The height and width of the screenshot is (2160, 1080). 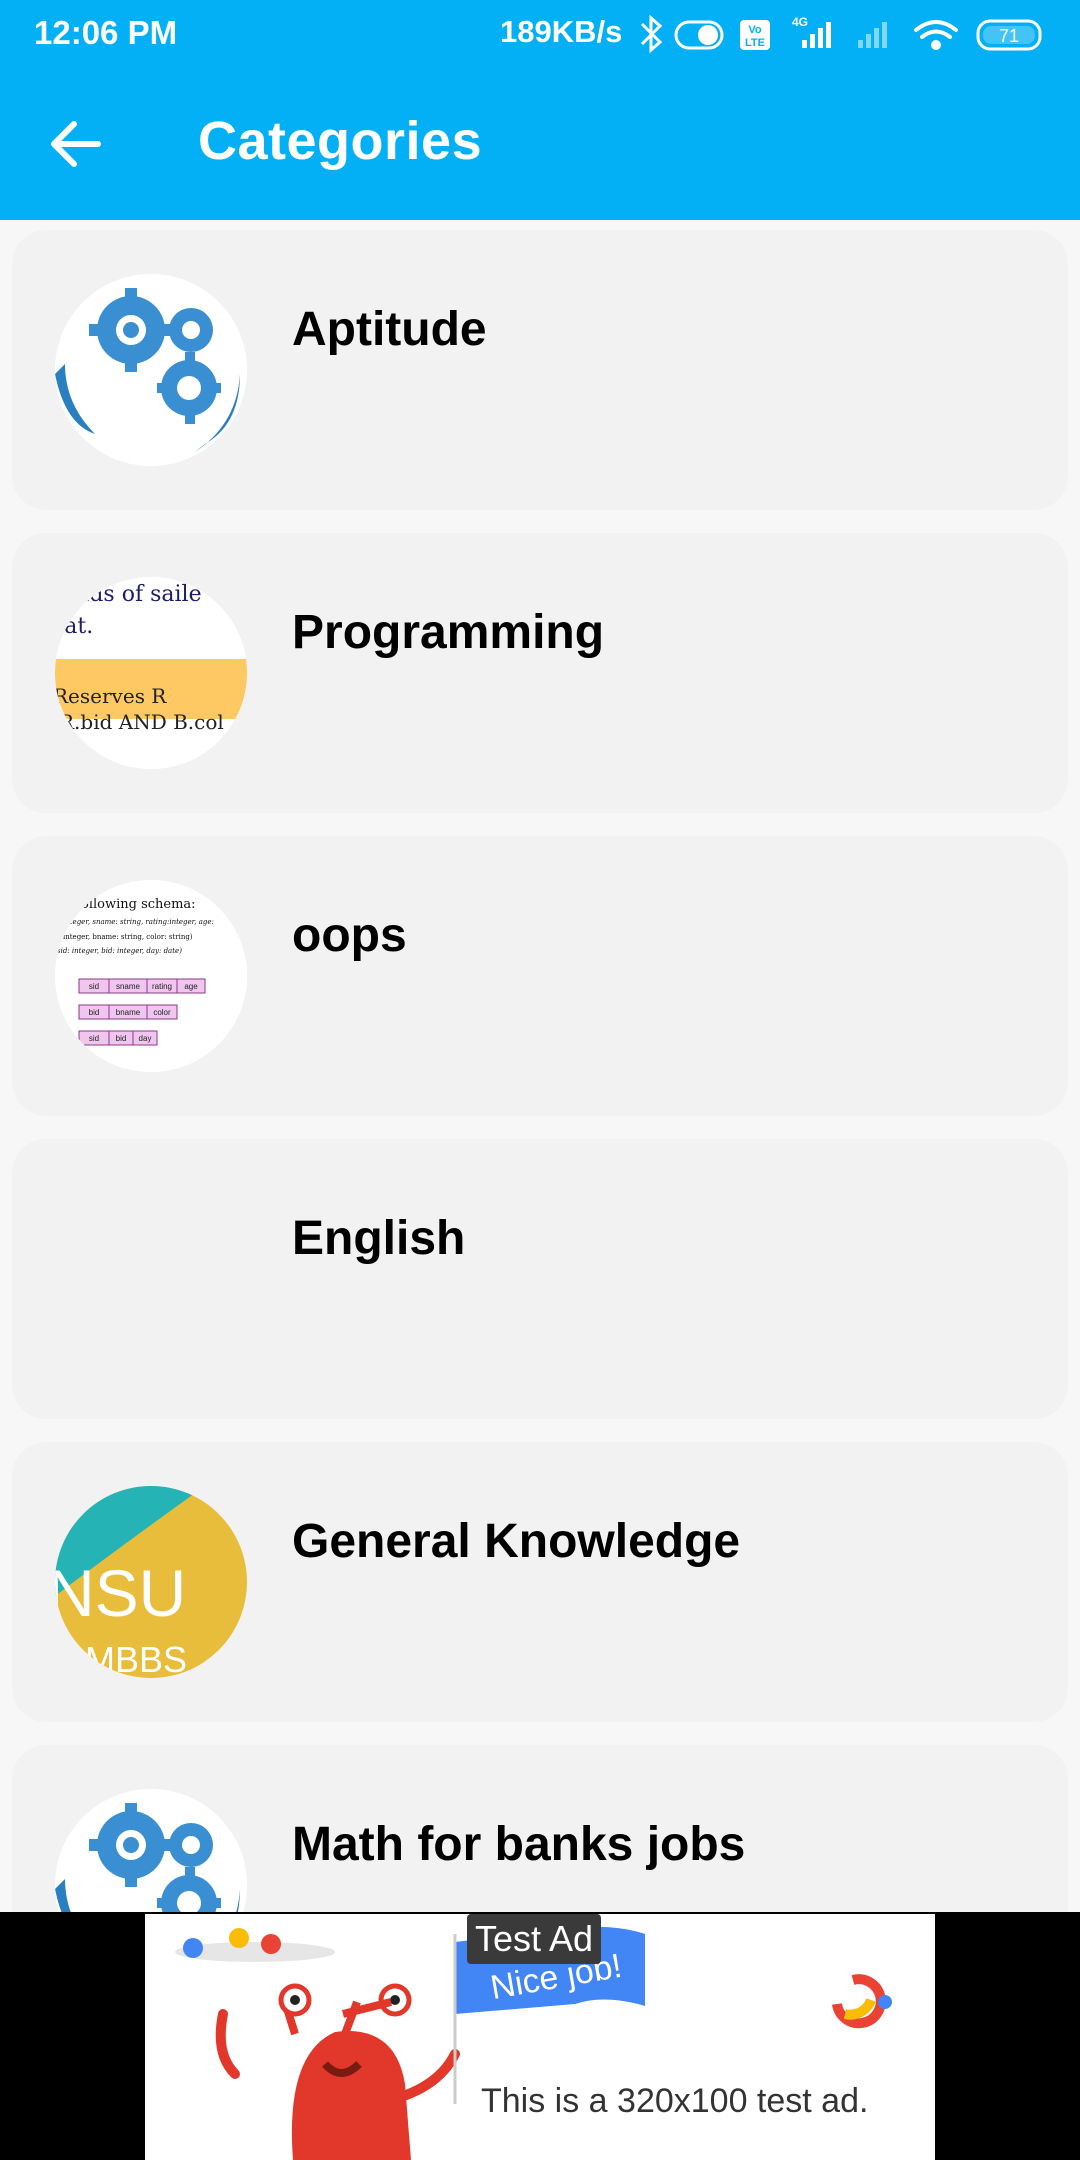 What do you see at coordinates (561, 31) in the screenshot?
I see `status-network-speed: 189KB/s` at bounding box center [561, 31].